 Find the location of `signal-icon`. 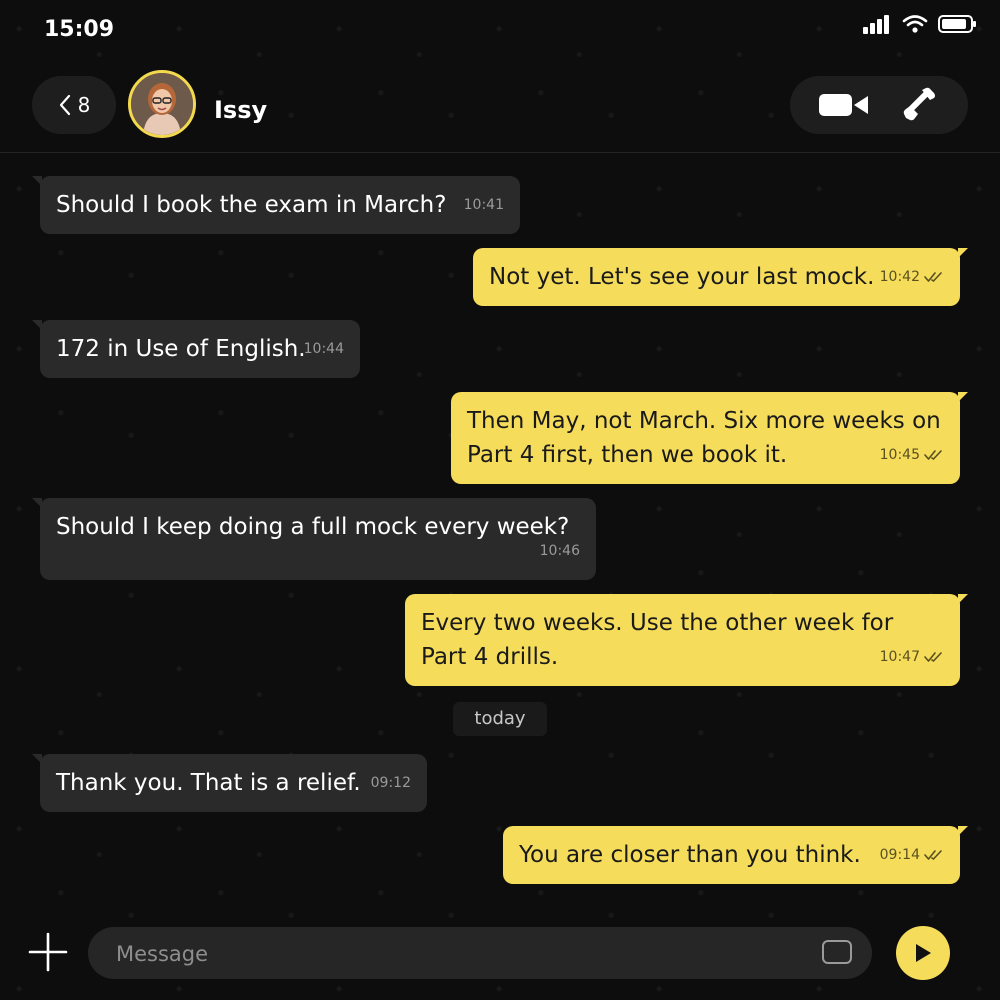

signal-icon is located at coordinates (876, 24).